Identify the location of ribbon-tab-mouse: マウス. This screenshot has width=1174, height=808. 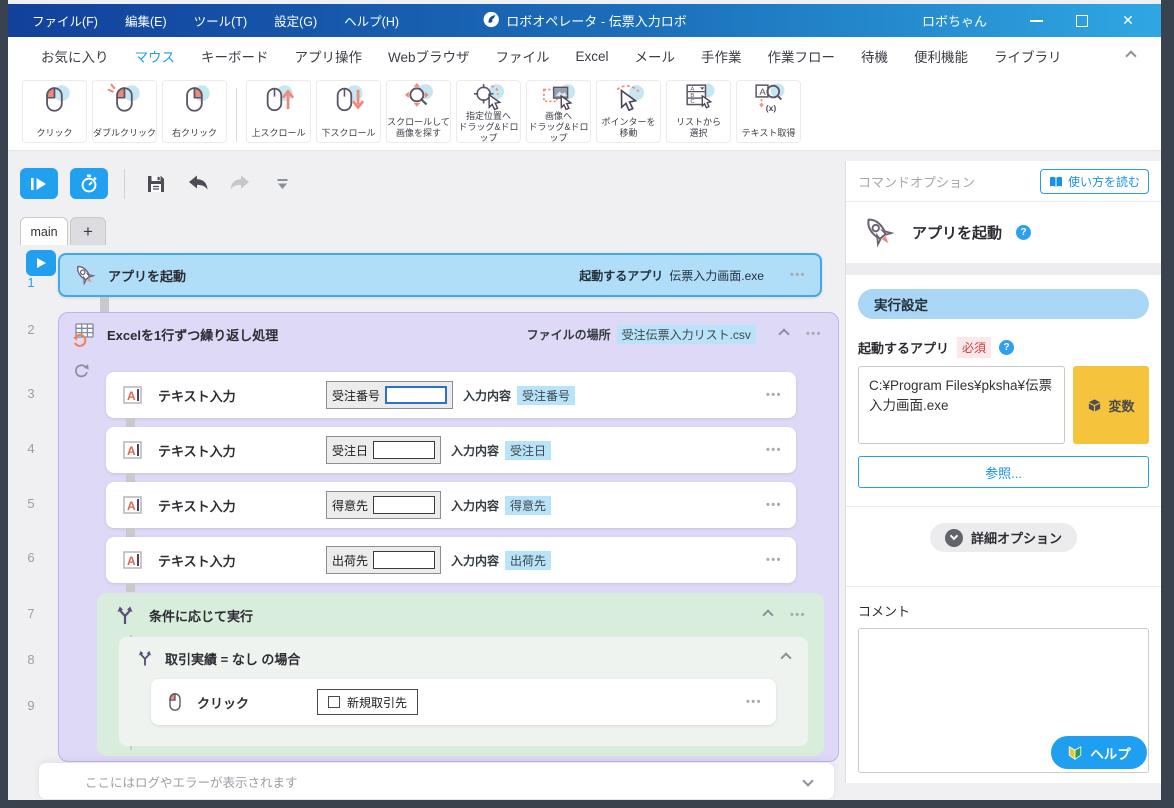
(155, 56).